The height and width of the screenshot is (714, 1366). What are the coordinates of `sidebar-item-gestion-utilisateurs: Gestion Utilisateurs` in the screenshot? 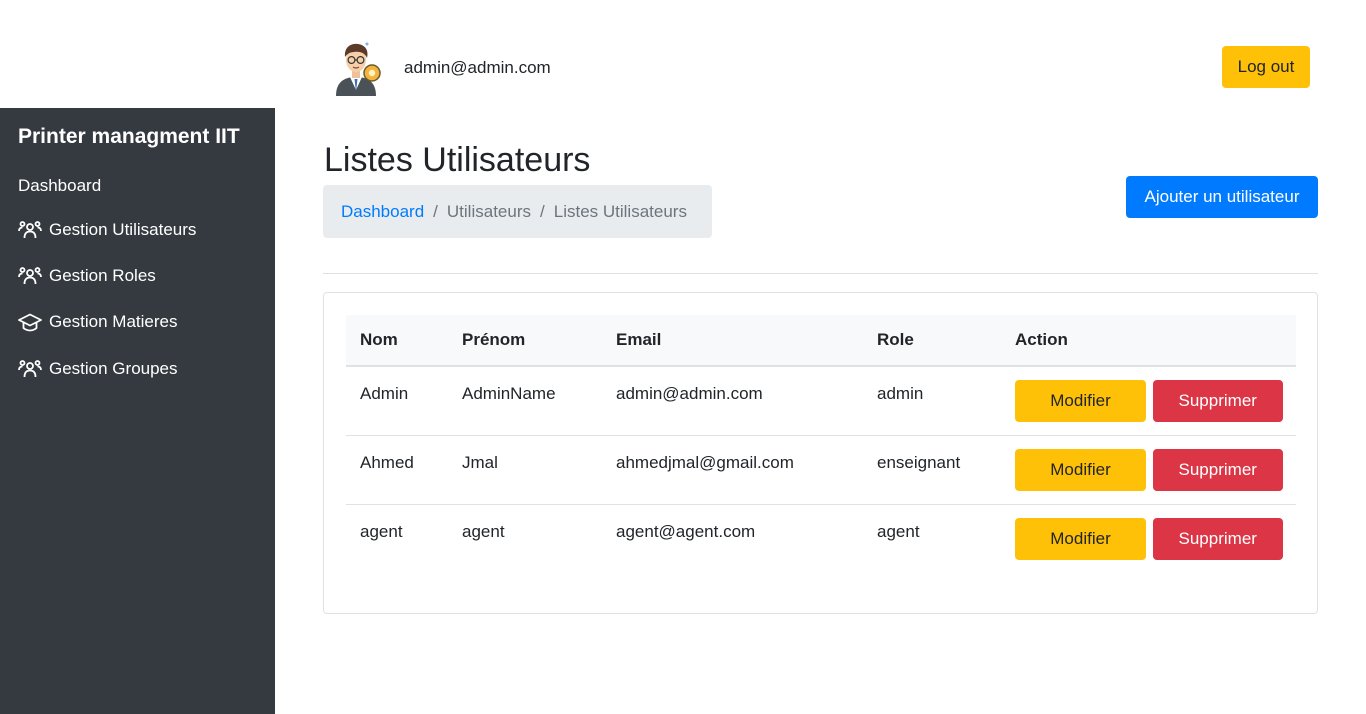 It's located at (107, 230).